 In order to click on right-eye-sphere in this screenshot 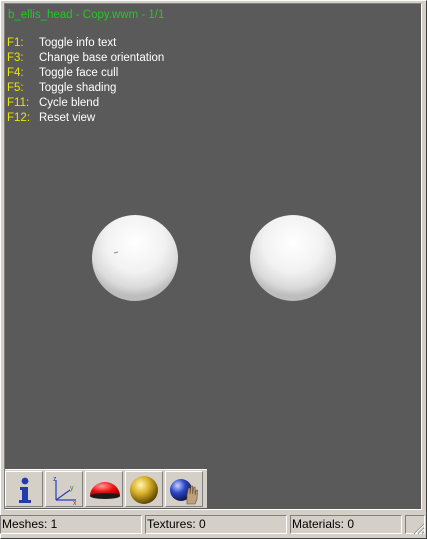, I will do `click(293, 258)`.